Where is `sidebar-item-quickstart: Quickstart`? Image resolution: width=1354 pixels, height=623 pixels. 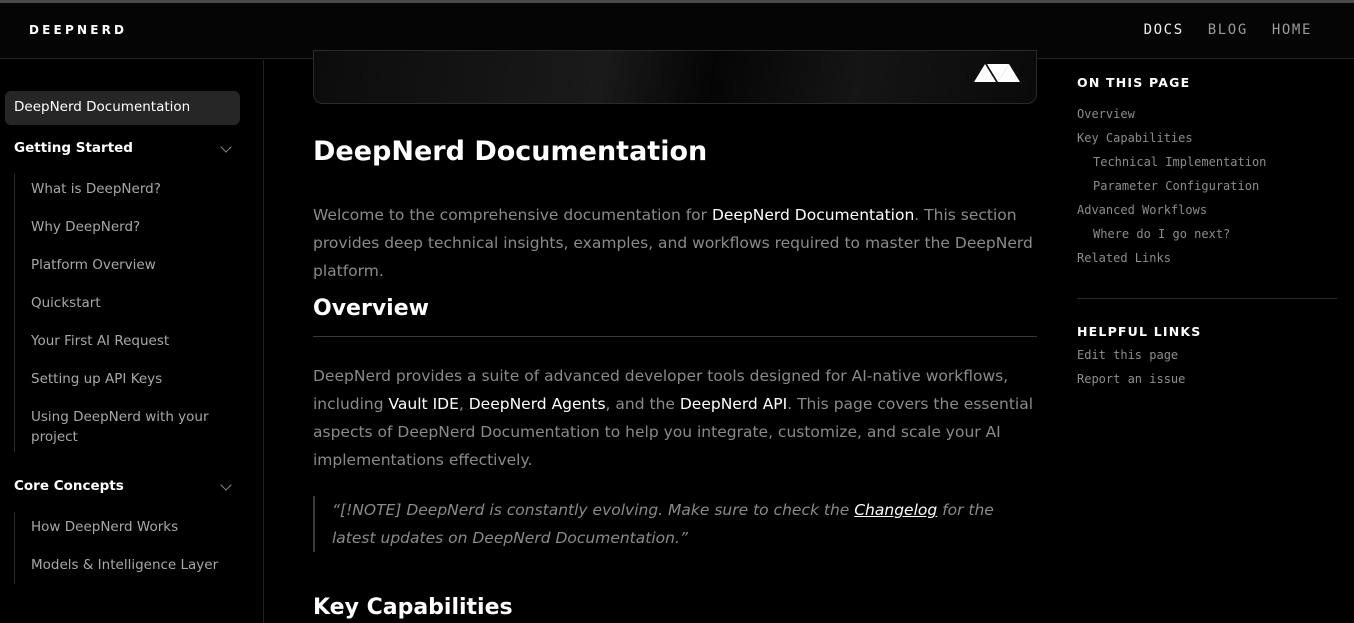 sidebar-item-quickstart: Quickstart is located at coordinates (126, 303).